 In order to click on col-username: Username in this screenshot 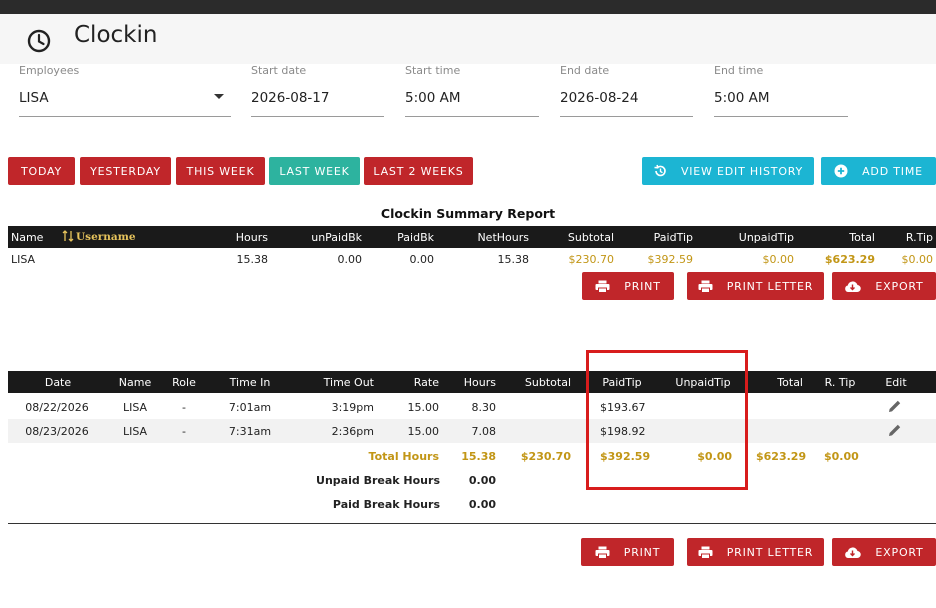, I will do `click(106, 237)`.